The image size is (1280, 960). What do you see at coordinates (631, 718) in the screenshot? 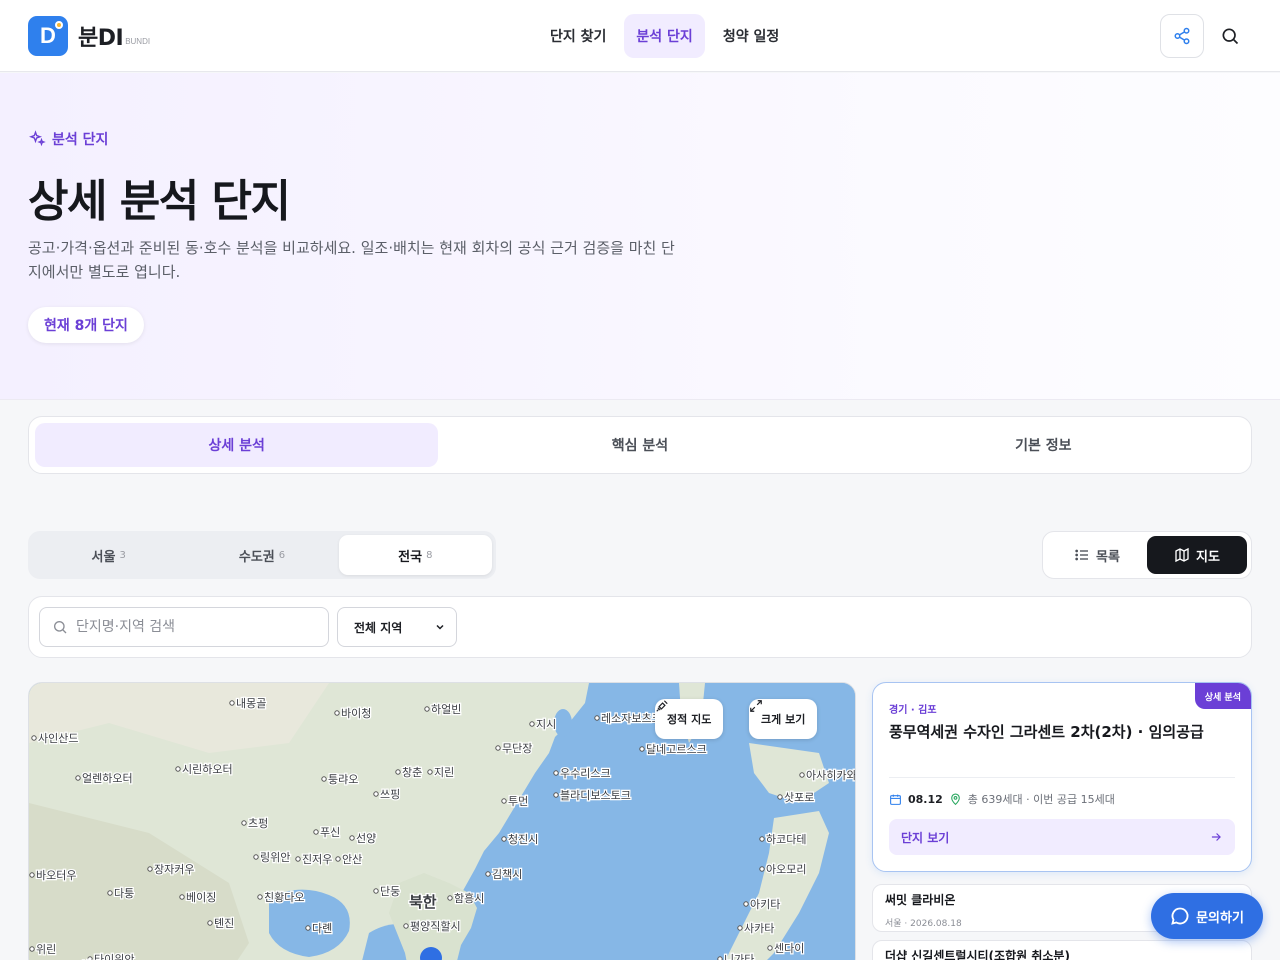
I see `map-place-name: 레소자보츠크` at bounding box center [631, 718].